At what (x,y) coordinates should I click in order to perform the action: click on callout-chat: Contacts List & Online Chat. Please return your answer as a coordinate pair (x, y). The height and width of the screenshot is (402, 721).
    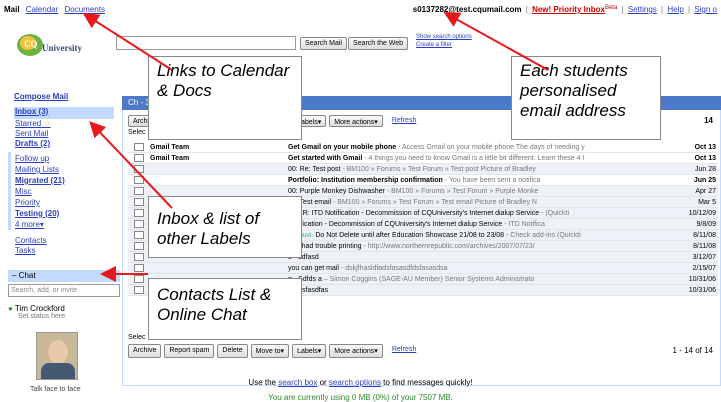
    Looking at the image, I should click on (225, 309).